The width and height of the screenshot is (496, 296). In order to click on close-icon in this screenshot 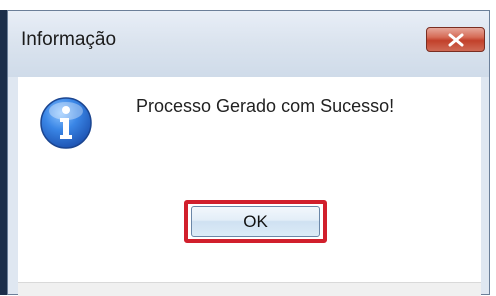, I will do `click(455, 39)`.